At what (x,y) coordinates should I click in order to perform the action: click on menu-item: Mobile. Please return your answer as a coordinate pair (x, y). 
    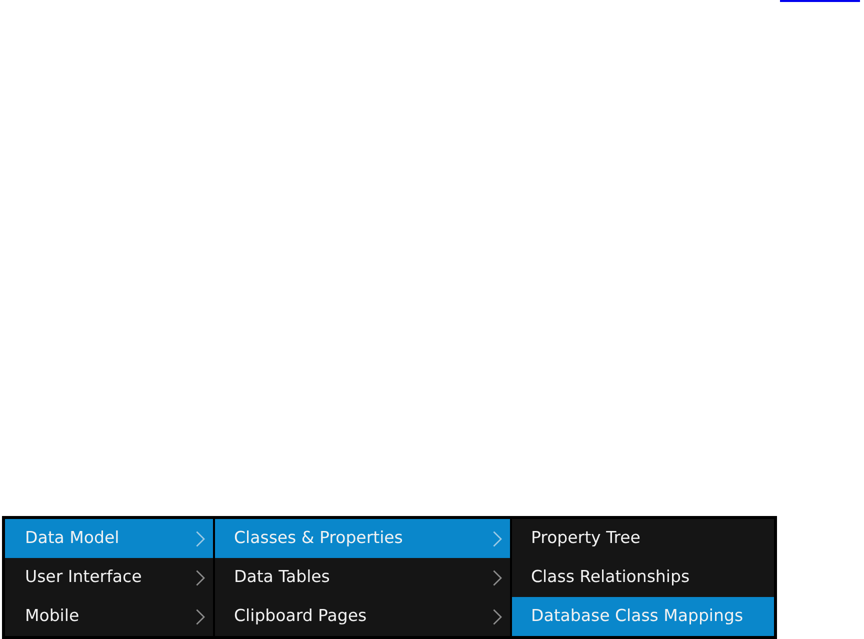
    Looking at the image, I should click on (109, 616).